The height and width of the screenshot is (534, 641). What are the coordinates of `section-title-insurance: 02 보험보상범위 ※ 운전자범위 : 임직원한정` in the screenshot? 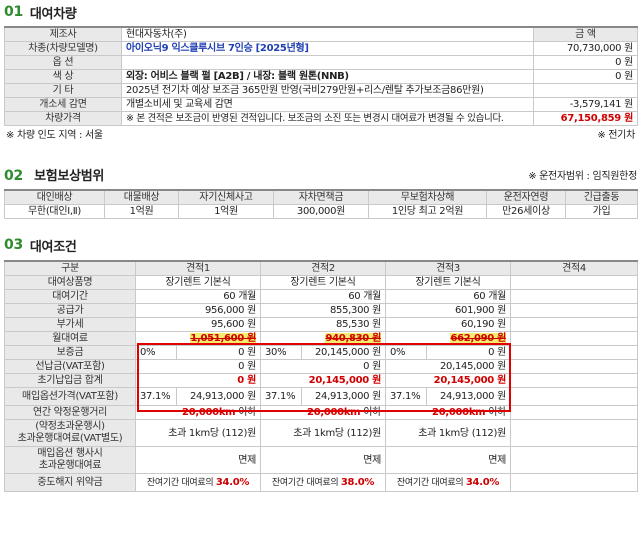 It's located at (320, 174).